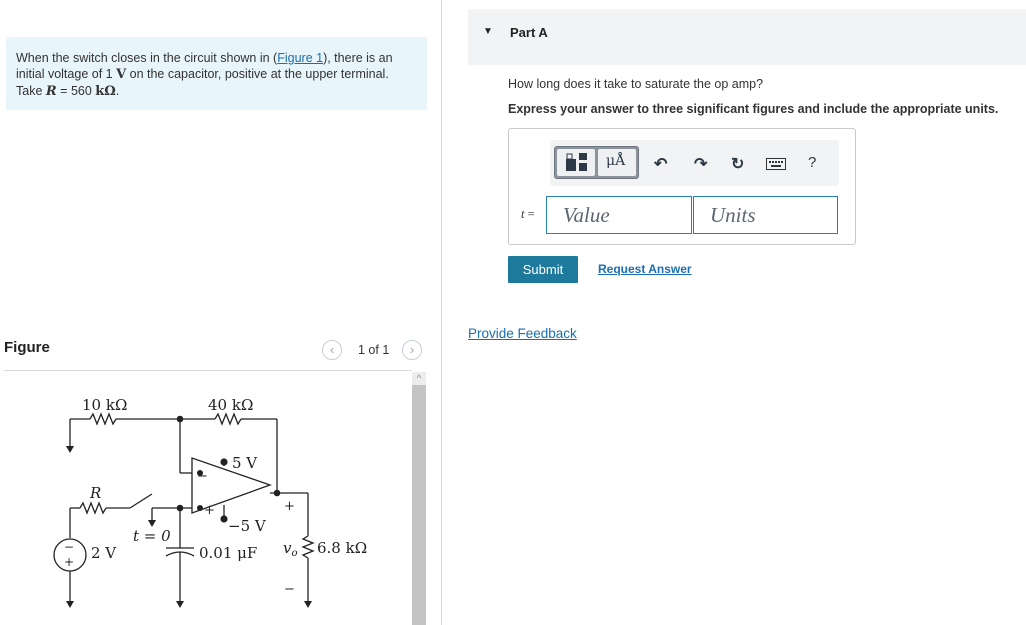 Image resolution: width=1026 pixels, height=625 pixels. Describe the element at coordinates (543, 269) in the screenshot. I see `submit-button: Submit` at that location.